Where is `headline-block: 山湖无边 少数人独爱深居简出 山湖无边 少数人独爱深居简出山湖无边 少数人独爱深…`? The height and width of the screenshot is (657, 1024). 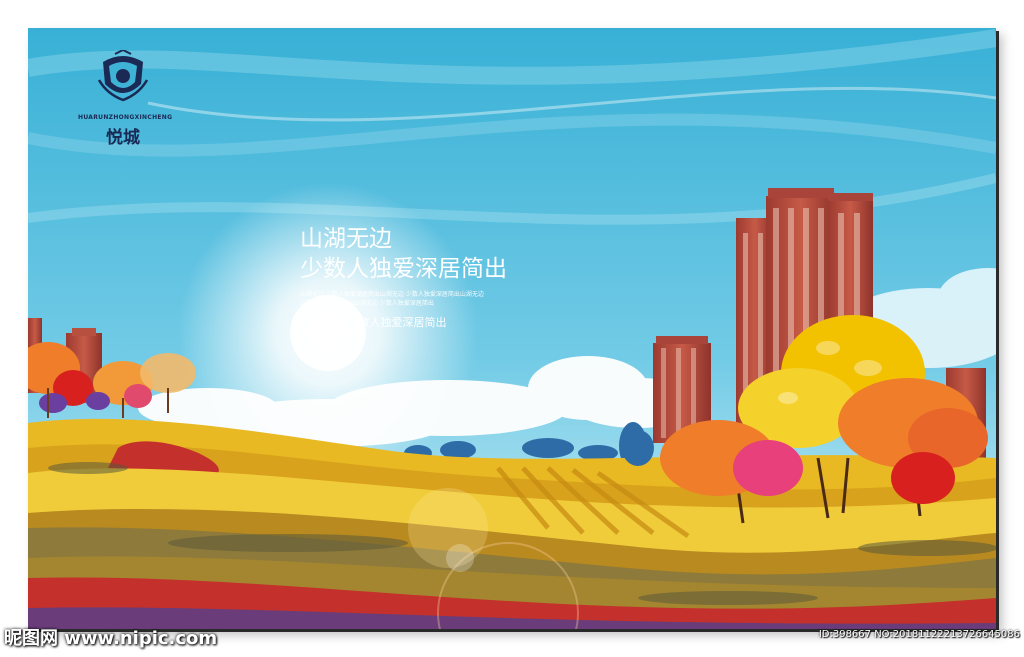
headline-block: 山湖无边 少数人独爱深居简出 山湖无边 少数人独爱深居简出山湖无边 少数人独爱深… is located at coordinates (403, 277).